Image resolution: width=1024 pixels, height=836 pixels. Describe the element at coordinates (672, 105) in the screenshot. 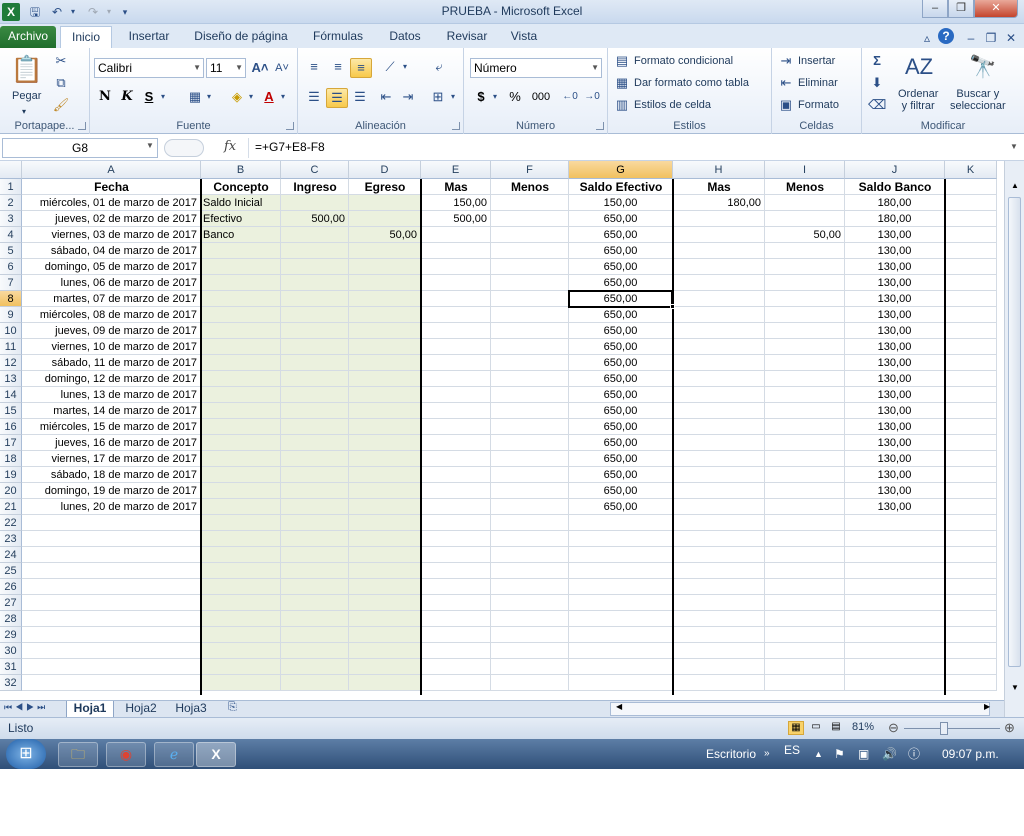

I see `estilos-celda-button: Estilos de celda` at that location.